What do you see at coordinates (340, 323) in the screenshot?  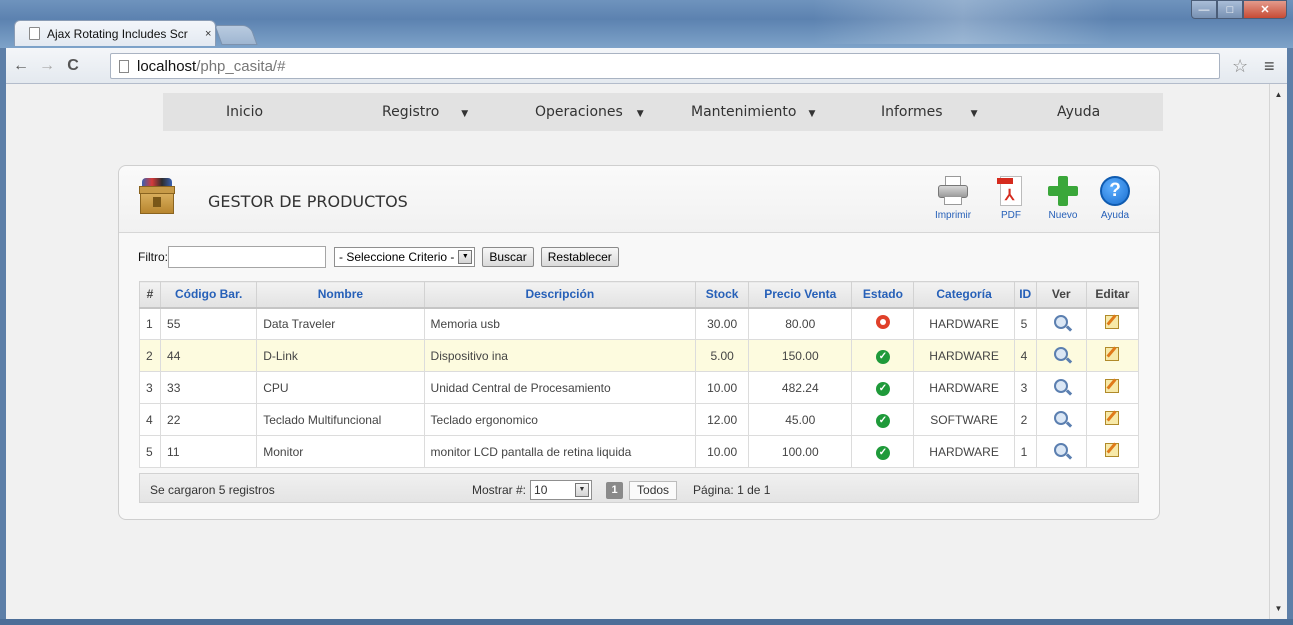 I see `cell-nombre: Data Traveler` at bounding box center [340, 323].